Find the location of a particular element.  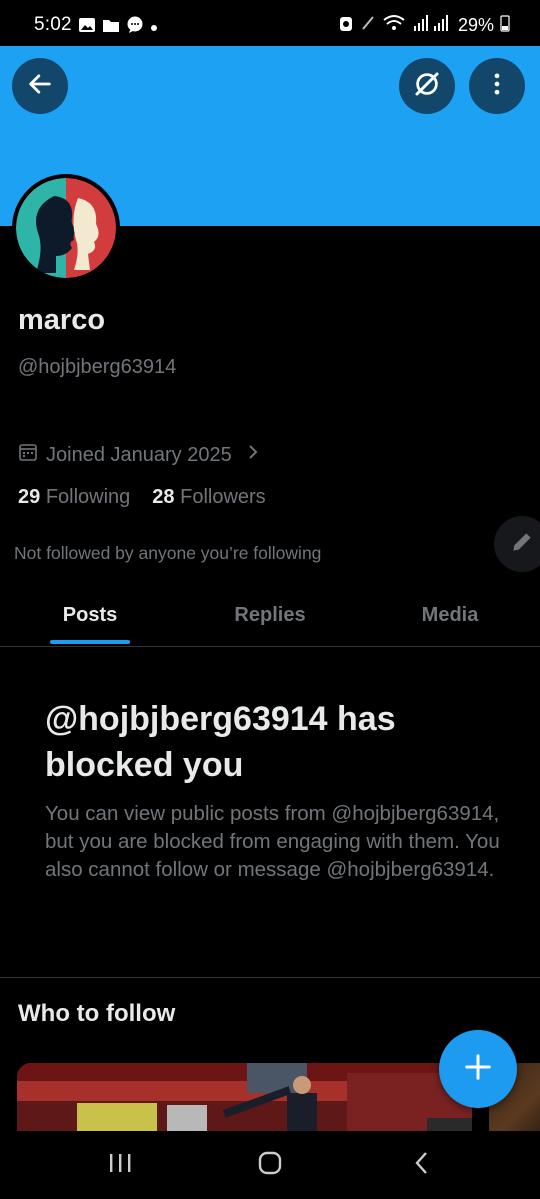

grok-icon is located at coordinates (427, 86).